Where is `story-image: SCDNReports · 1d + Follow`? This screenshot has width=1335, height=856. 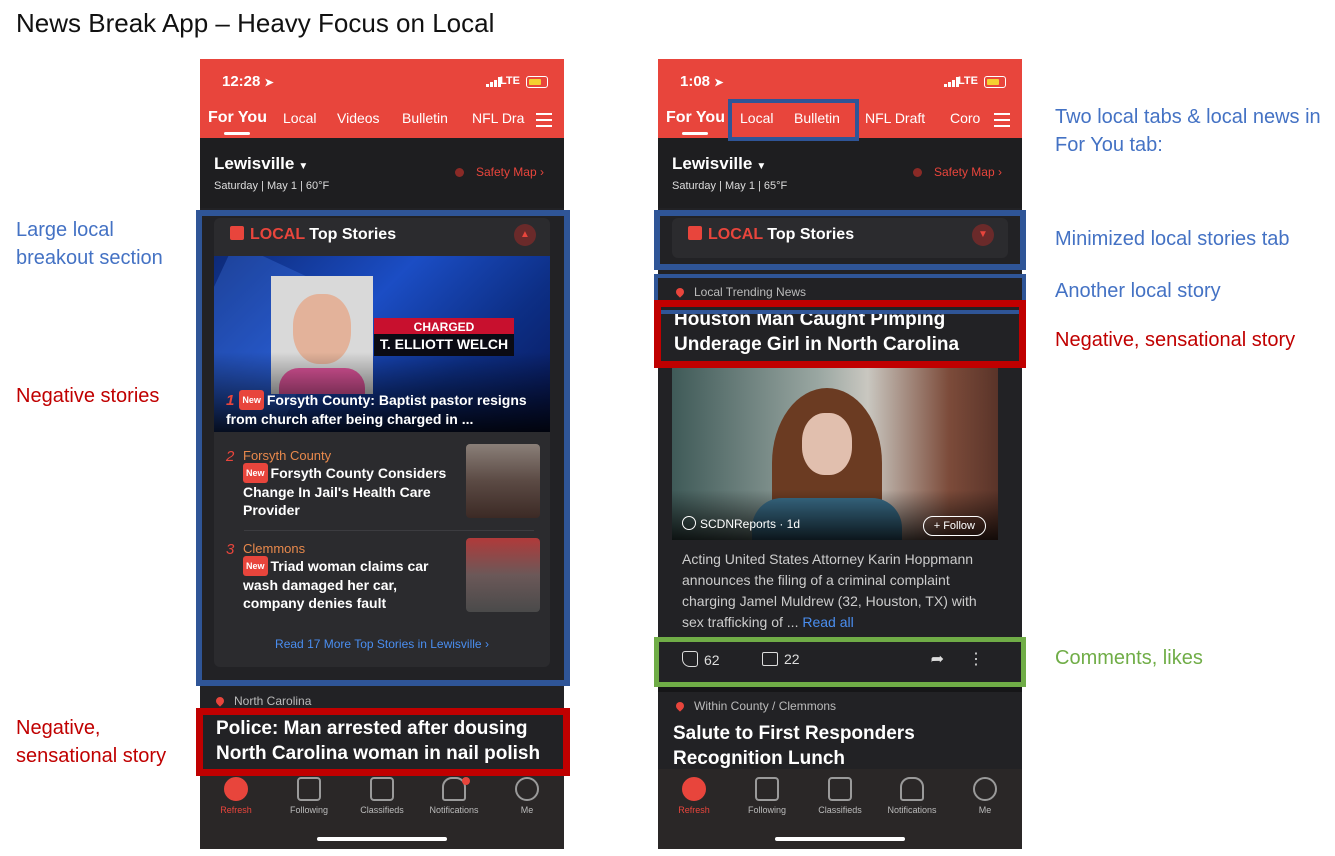 story-image: SCDNReports · 1d + Follow is located at coordinates (835, 454).